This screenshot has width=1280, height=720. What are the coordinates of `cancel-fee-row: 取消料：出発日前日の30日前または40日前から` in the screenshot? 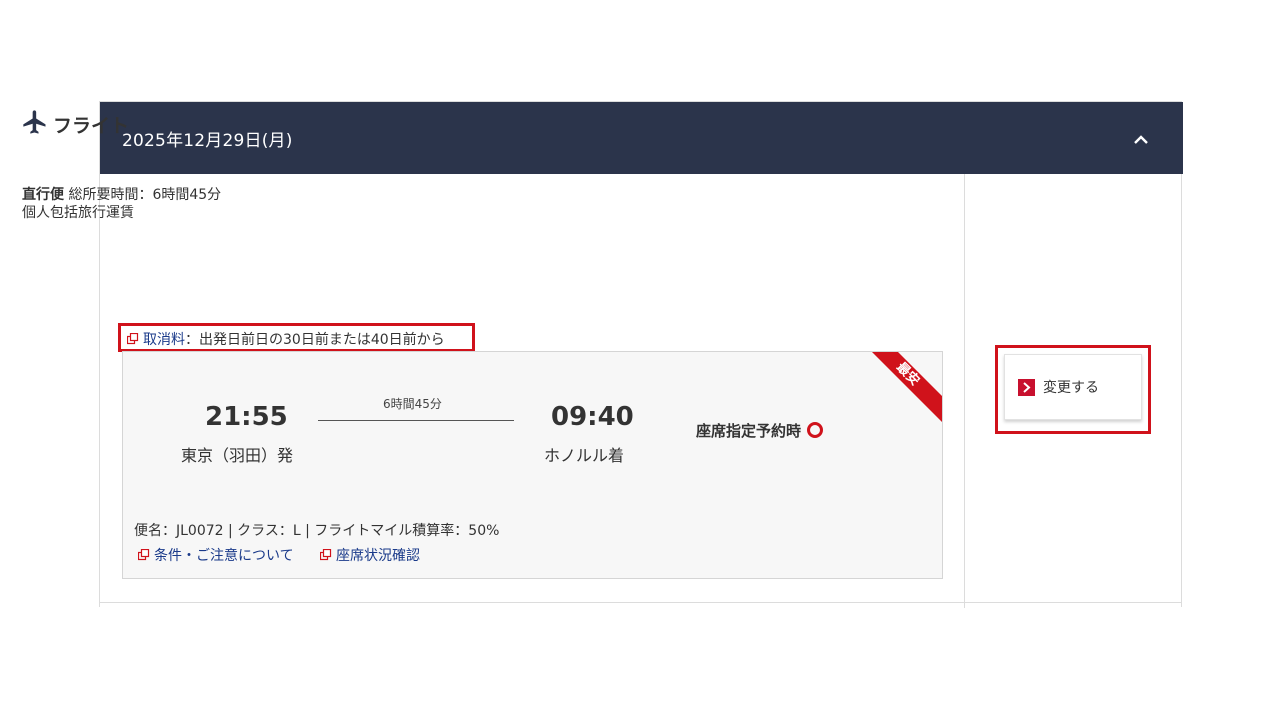 It's located at (286, 339).